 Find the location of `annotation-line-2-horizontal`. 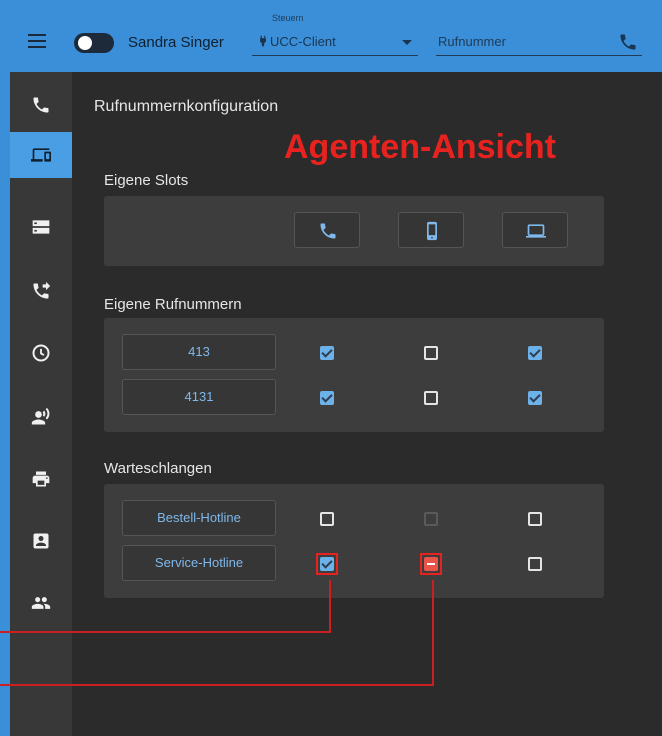

annotation-line-2-horizontal is located at coordinates (217, 685).